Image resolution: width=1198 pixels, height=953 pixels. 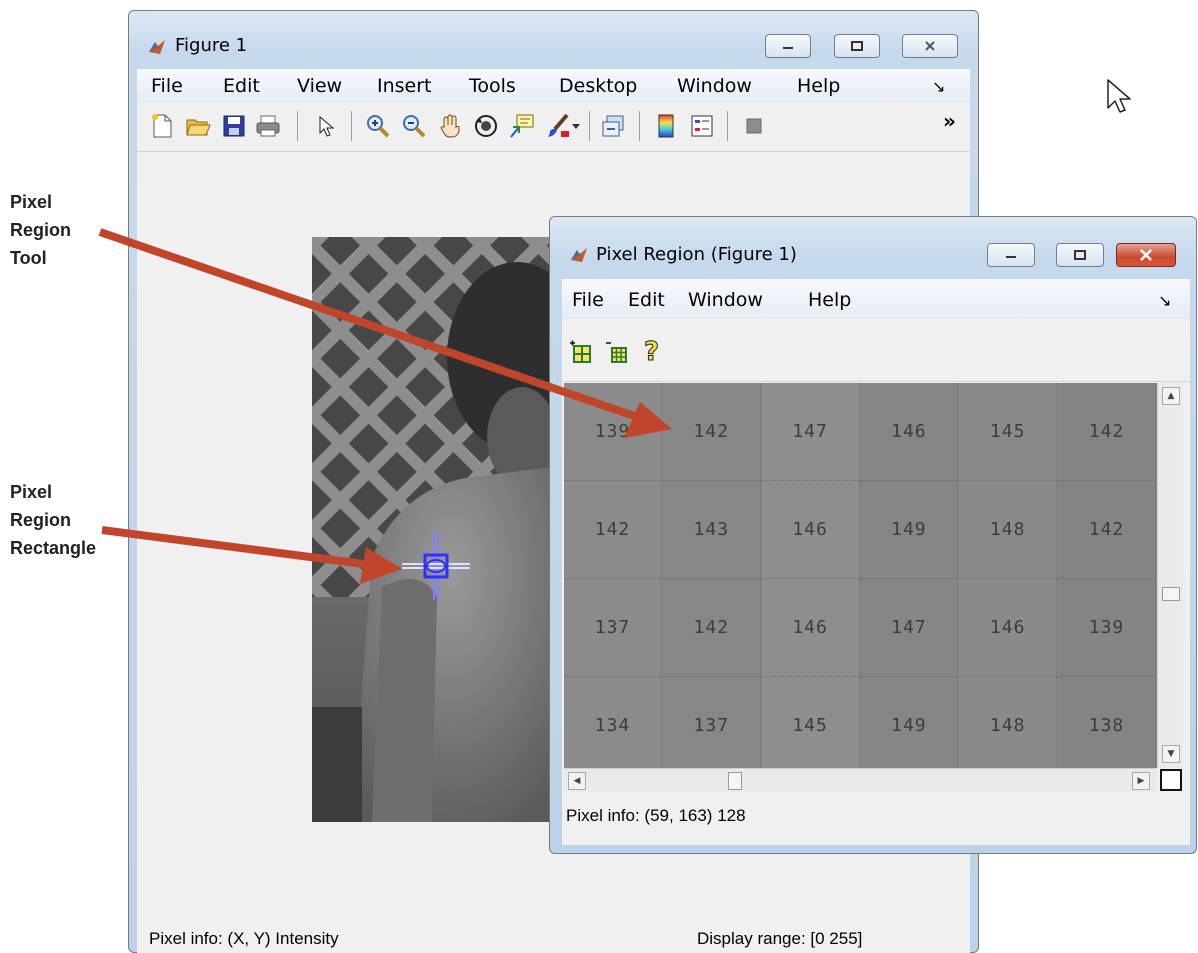 What do you see at coordinates (378, 126) in the screenshot?
I see `zoom-in-icon` at bounding box center [378, 126].